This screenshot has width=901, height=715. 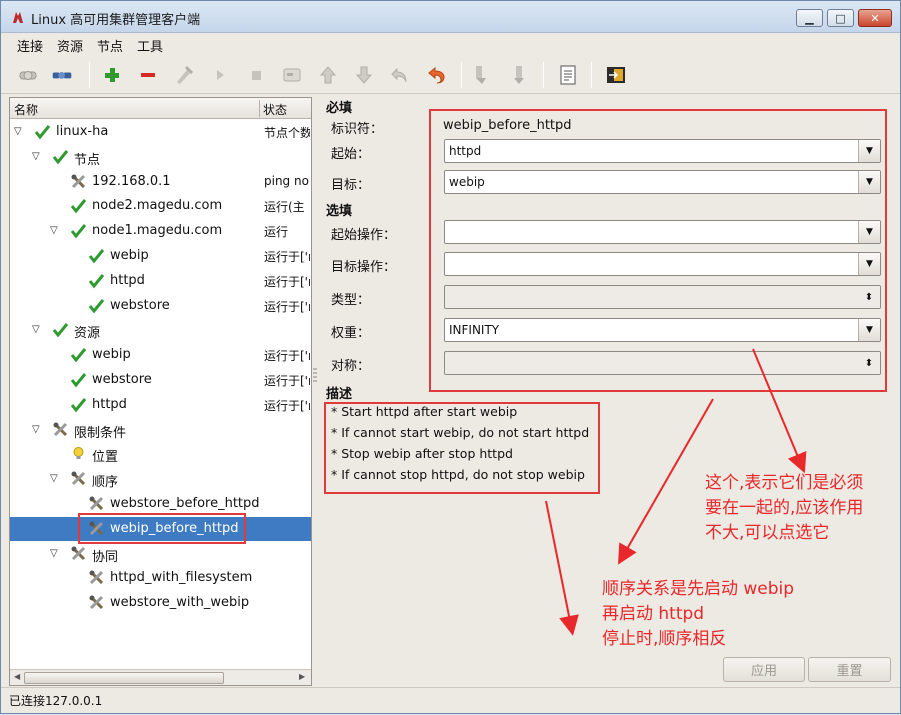 I want to click on horizontal-scrollbar: ◀ ▶, so click(x=160, y=677).